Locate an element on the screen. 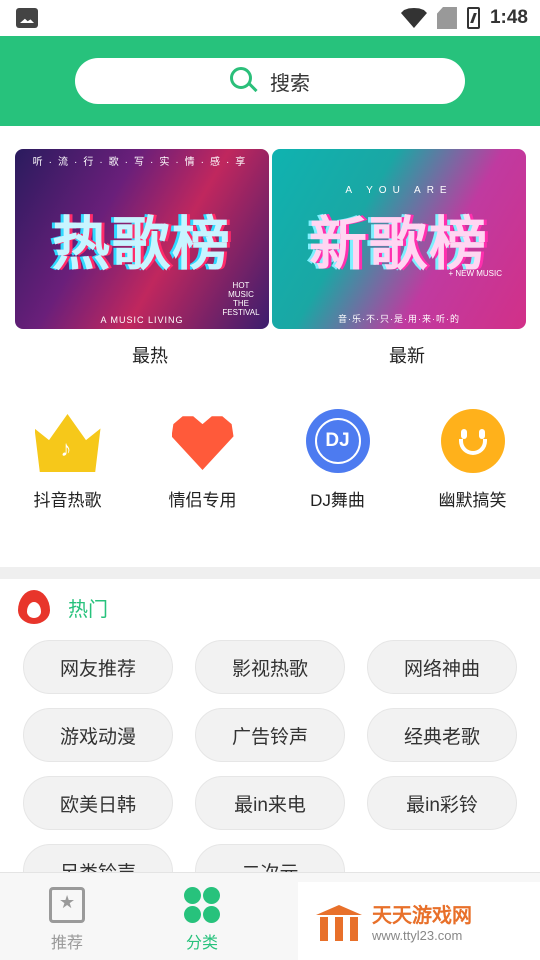  tag-chip: 网络神曲 is located at coordinates (442, 667).